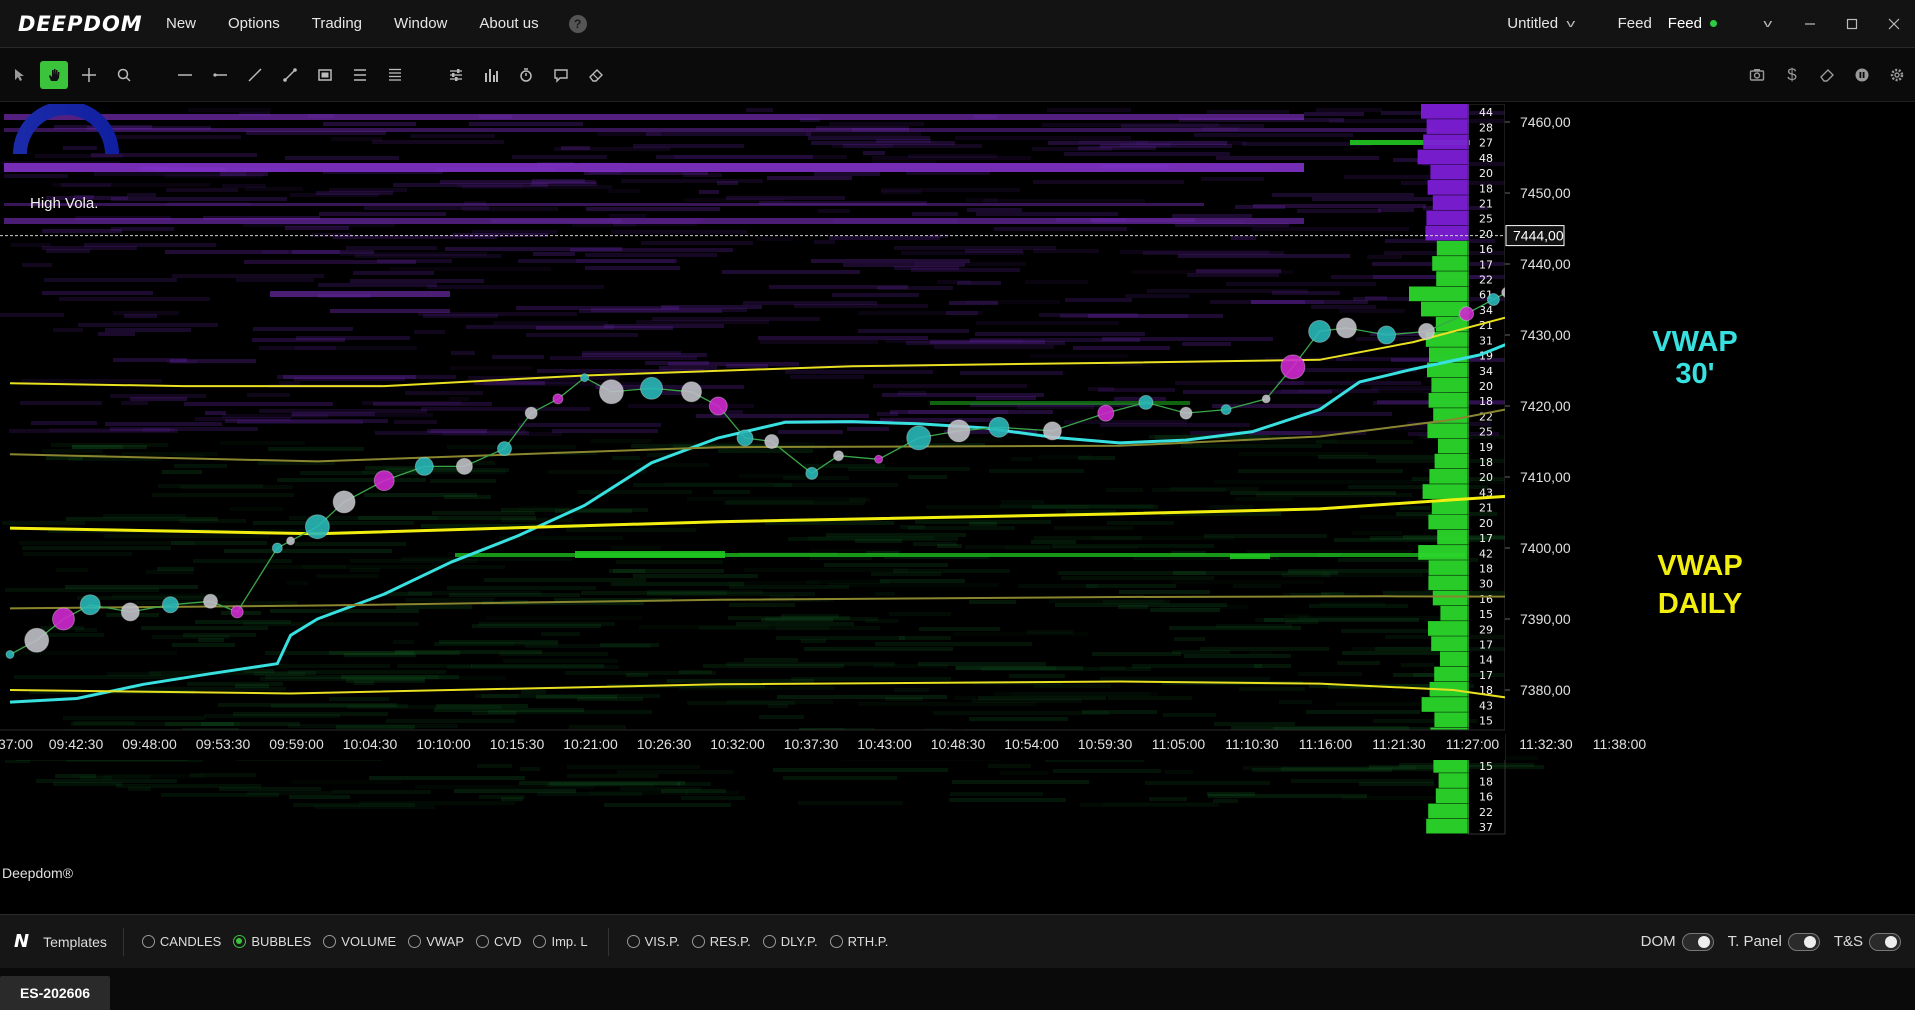 The width and height of the screenshot is (1915, 1010). I want to click on close-button, so click(1894, 24).